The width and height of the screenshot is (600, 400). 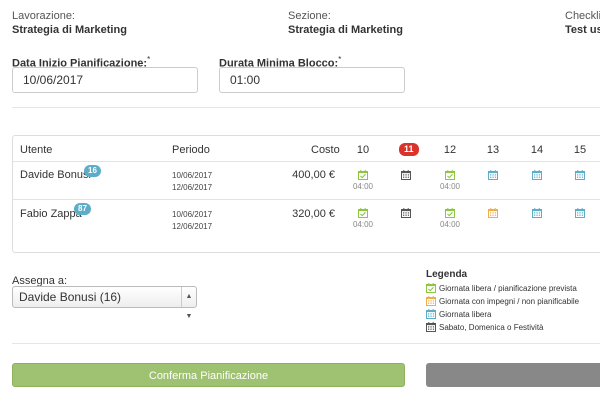 I want to click on data-inizio-input: 10/06/2017, so click(x=105, y=80).